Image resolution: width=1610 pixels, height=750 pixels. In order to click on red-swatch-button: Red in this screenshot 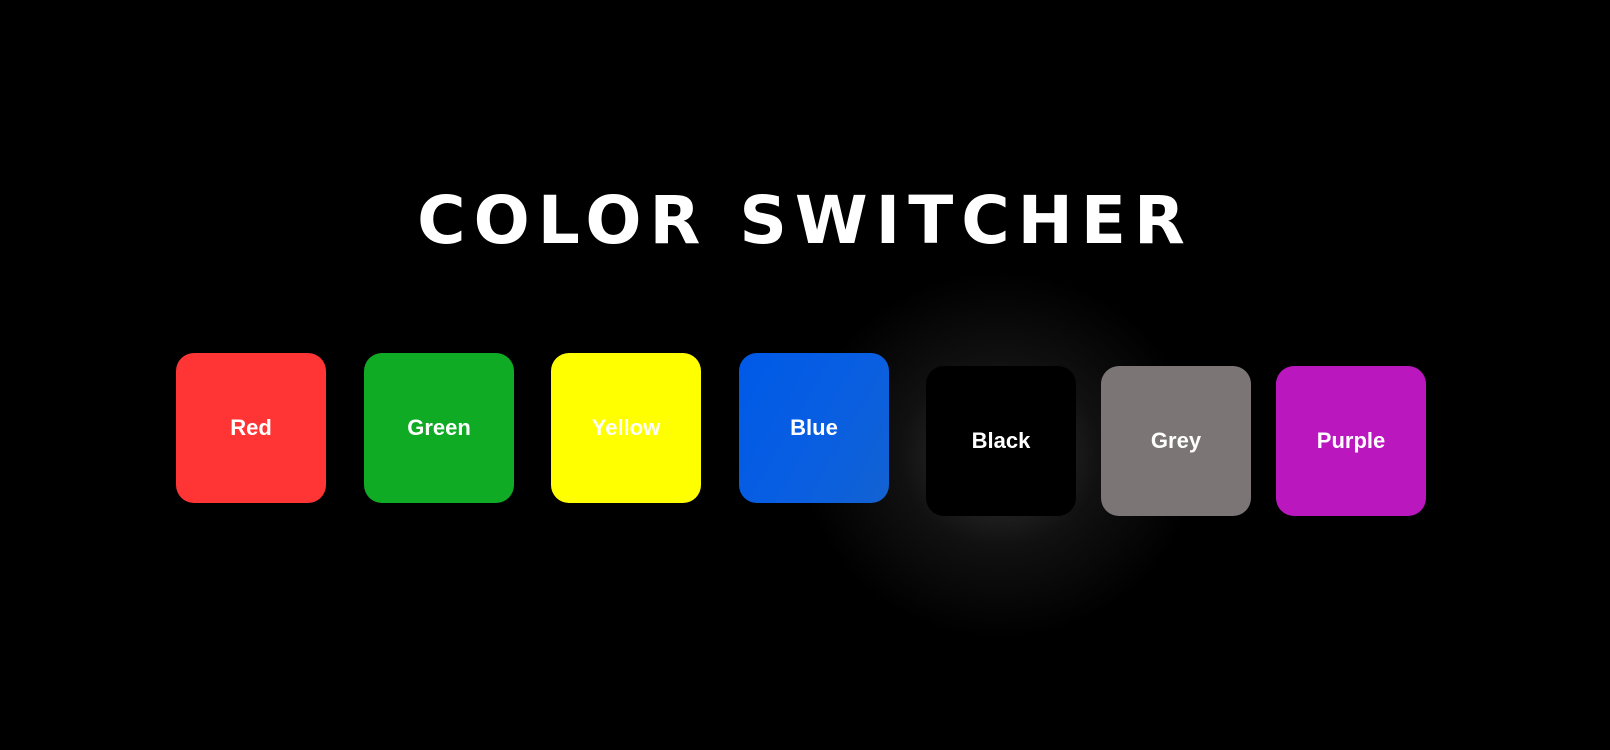, I will do `click(251, 428)`.